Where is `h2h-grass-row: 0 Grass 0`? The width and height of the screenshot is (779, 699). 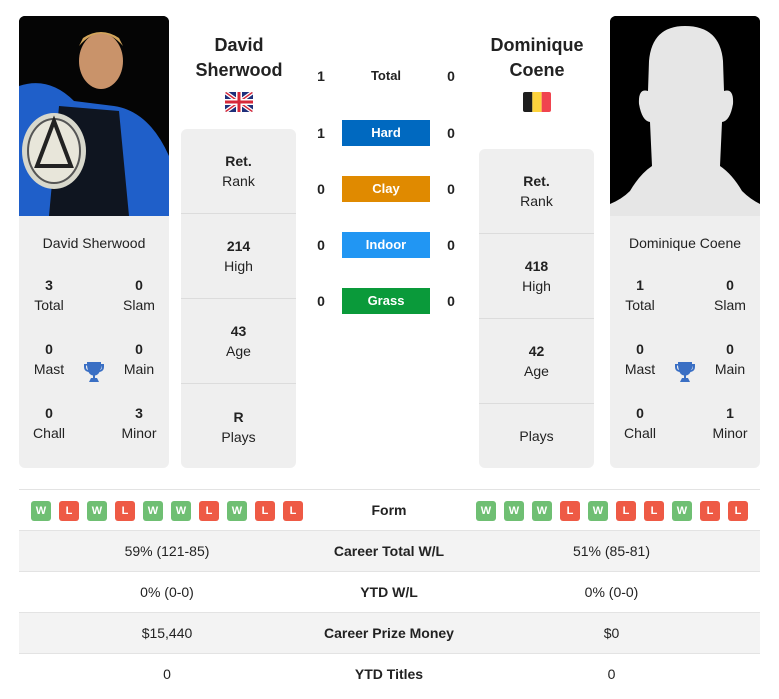
h2h-grass-row: 0 Grass 0 is located at coordinates (387, 301).